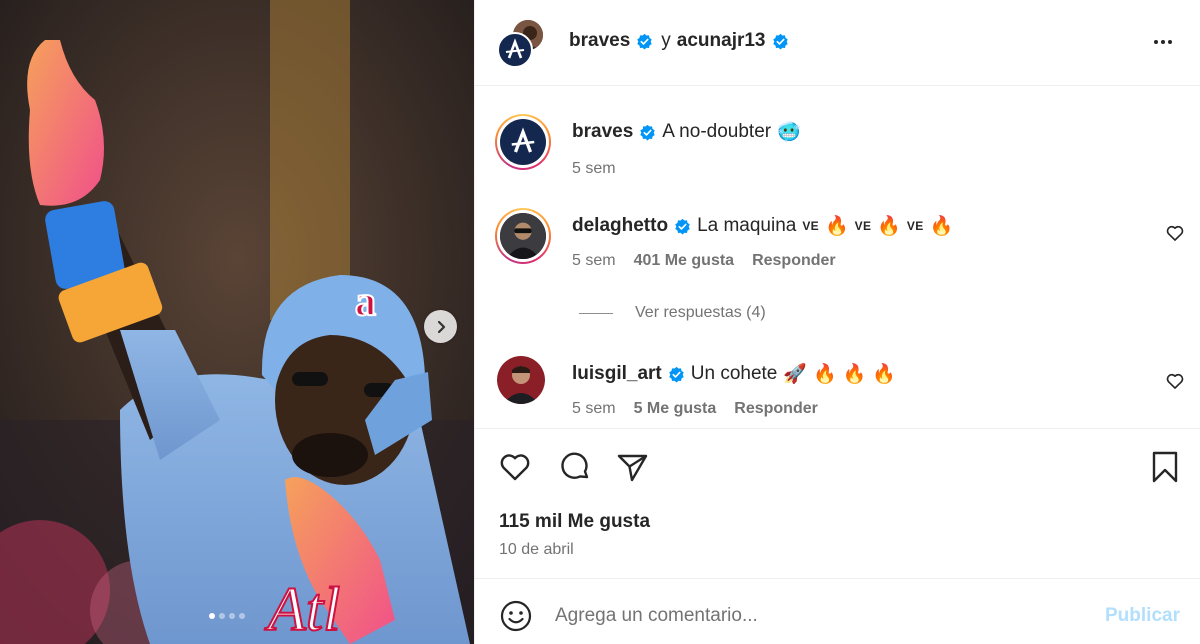 Image resolution: width=1200 pixels, height=644 pixels. What do you see at coordinates (617, 374) in the screenshot?
I see `comment-username: luisgil_art` at bounding box center [617, 374].